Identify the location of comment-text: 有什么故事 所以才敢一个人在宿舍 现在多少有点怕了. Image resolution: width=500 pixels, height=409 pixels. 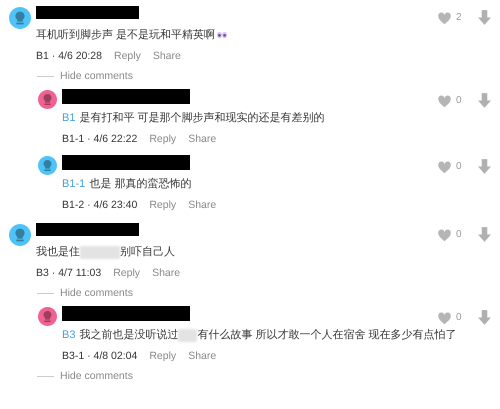
(327, 335).